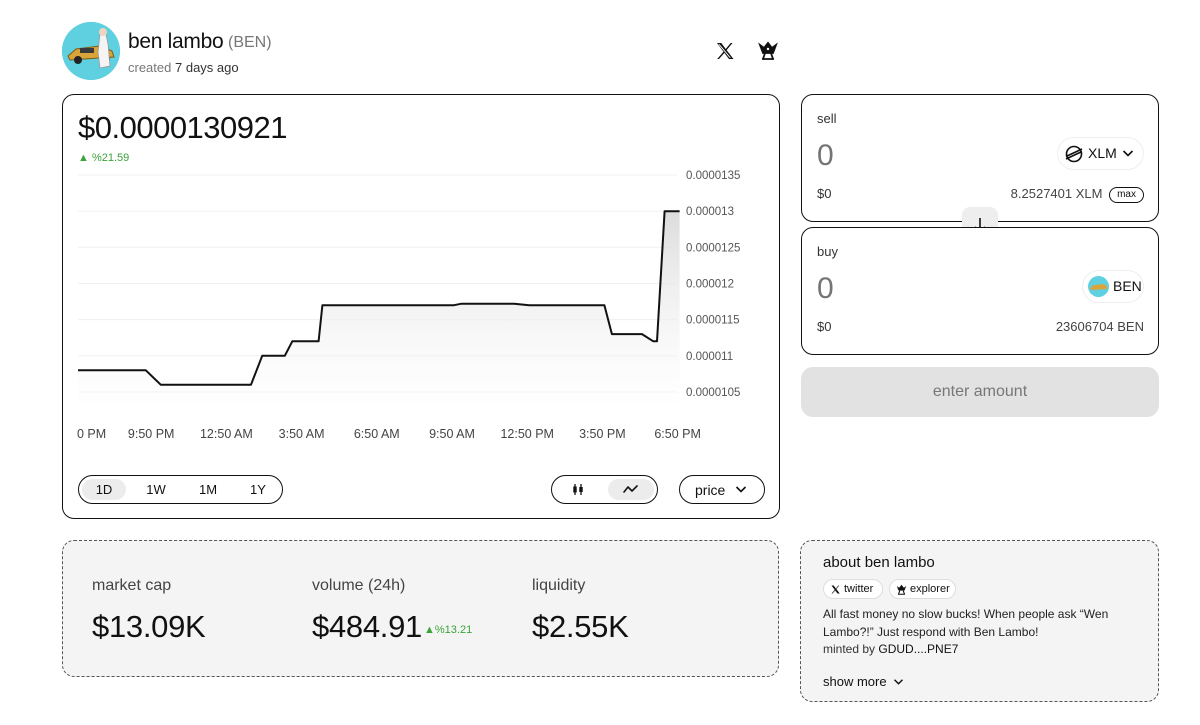 This screenshot has width=1200, height=725. What do you see at coordinates (602, 434) in the screenshot?
I see `x-tick-label: 3:50 PM` at bounding box center [602, 434].